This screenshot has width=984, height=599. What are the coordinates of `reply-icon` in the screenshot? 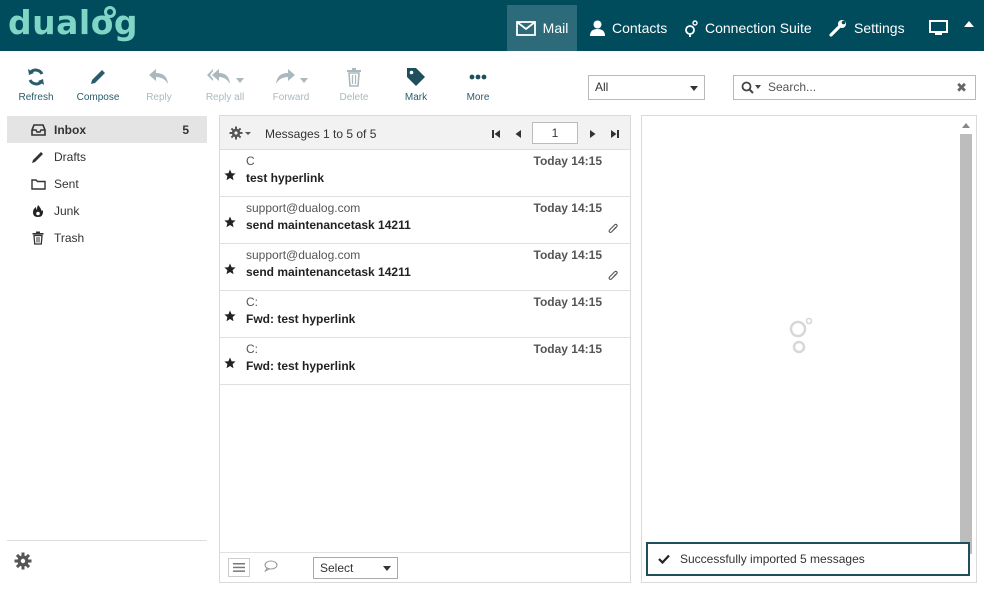 It's located at (159, 77).